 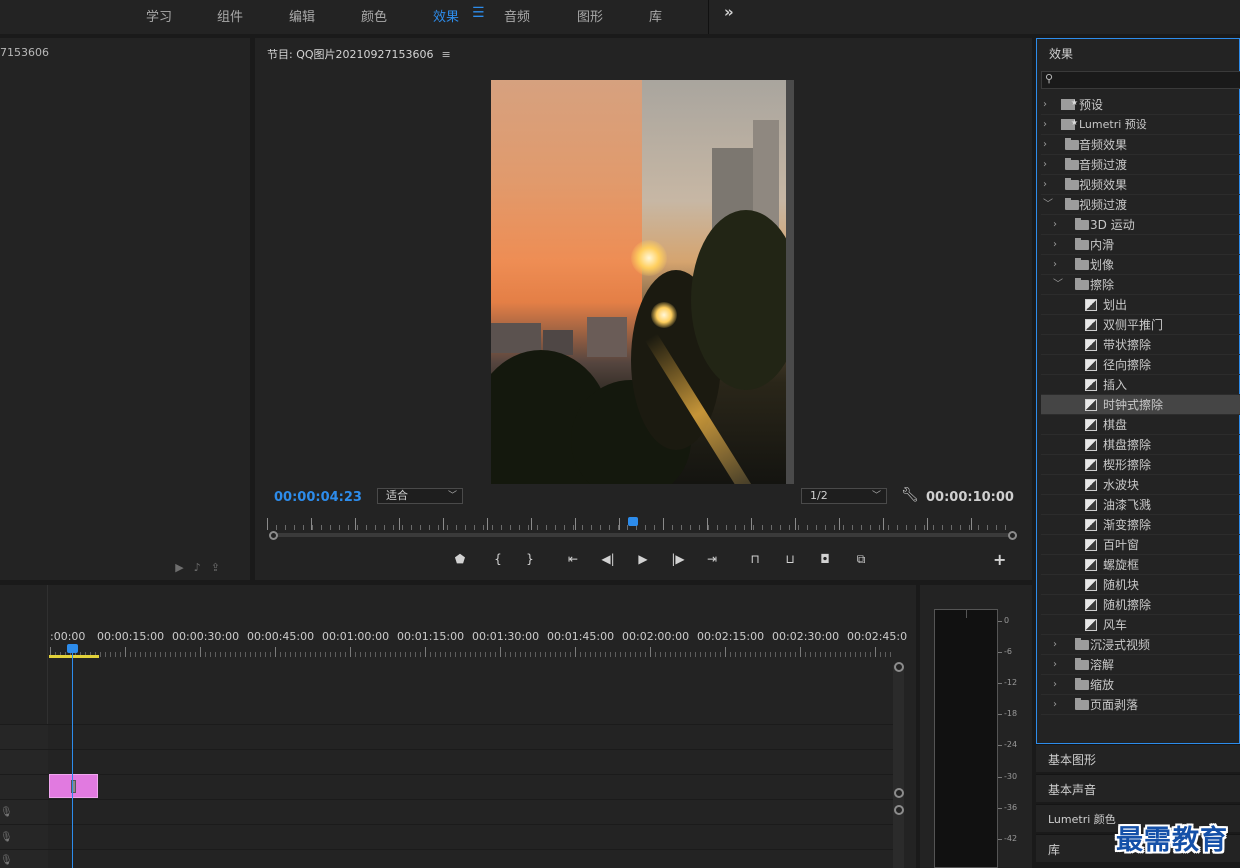 What do you see at coordinates (1140, 685) in the screenshot?
I see `effects-tree-item: › 缩放` at bounding box center [1140, 685].